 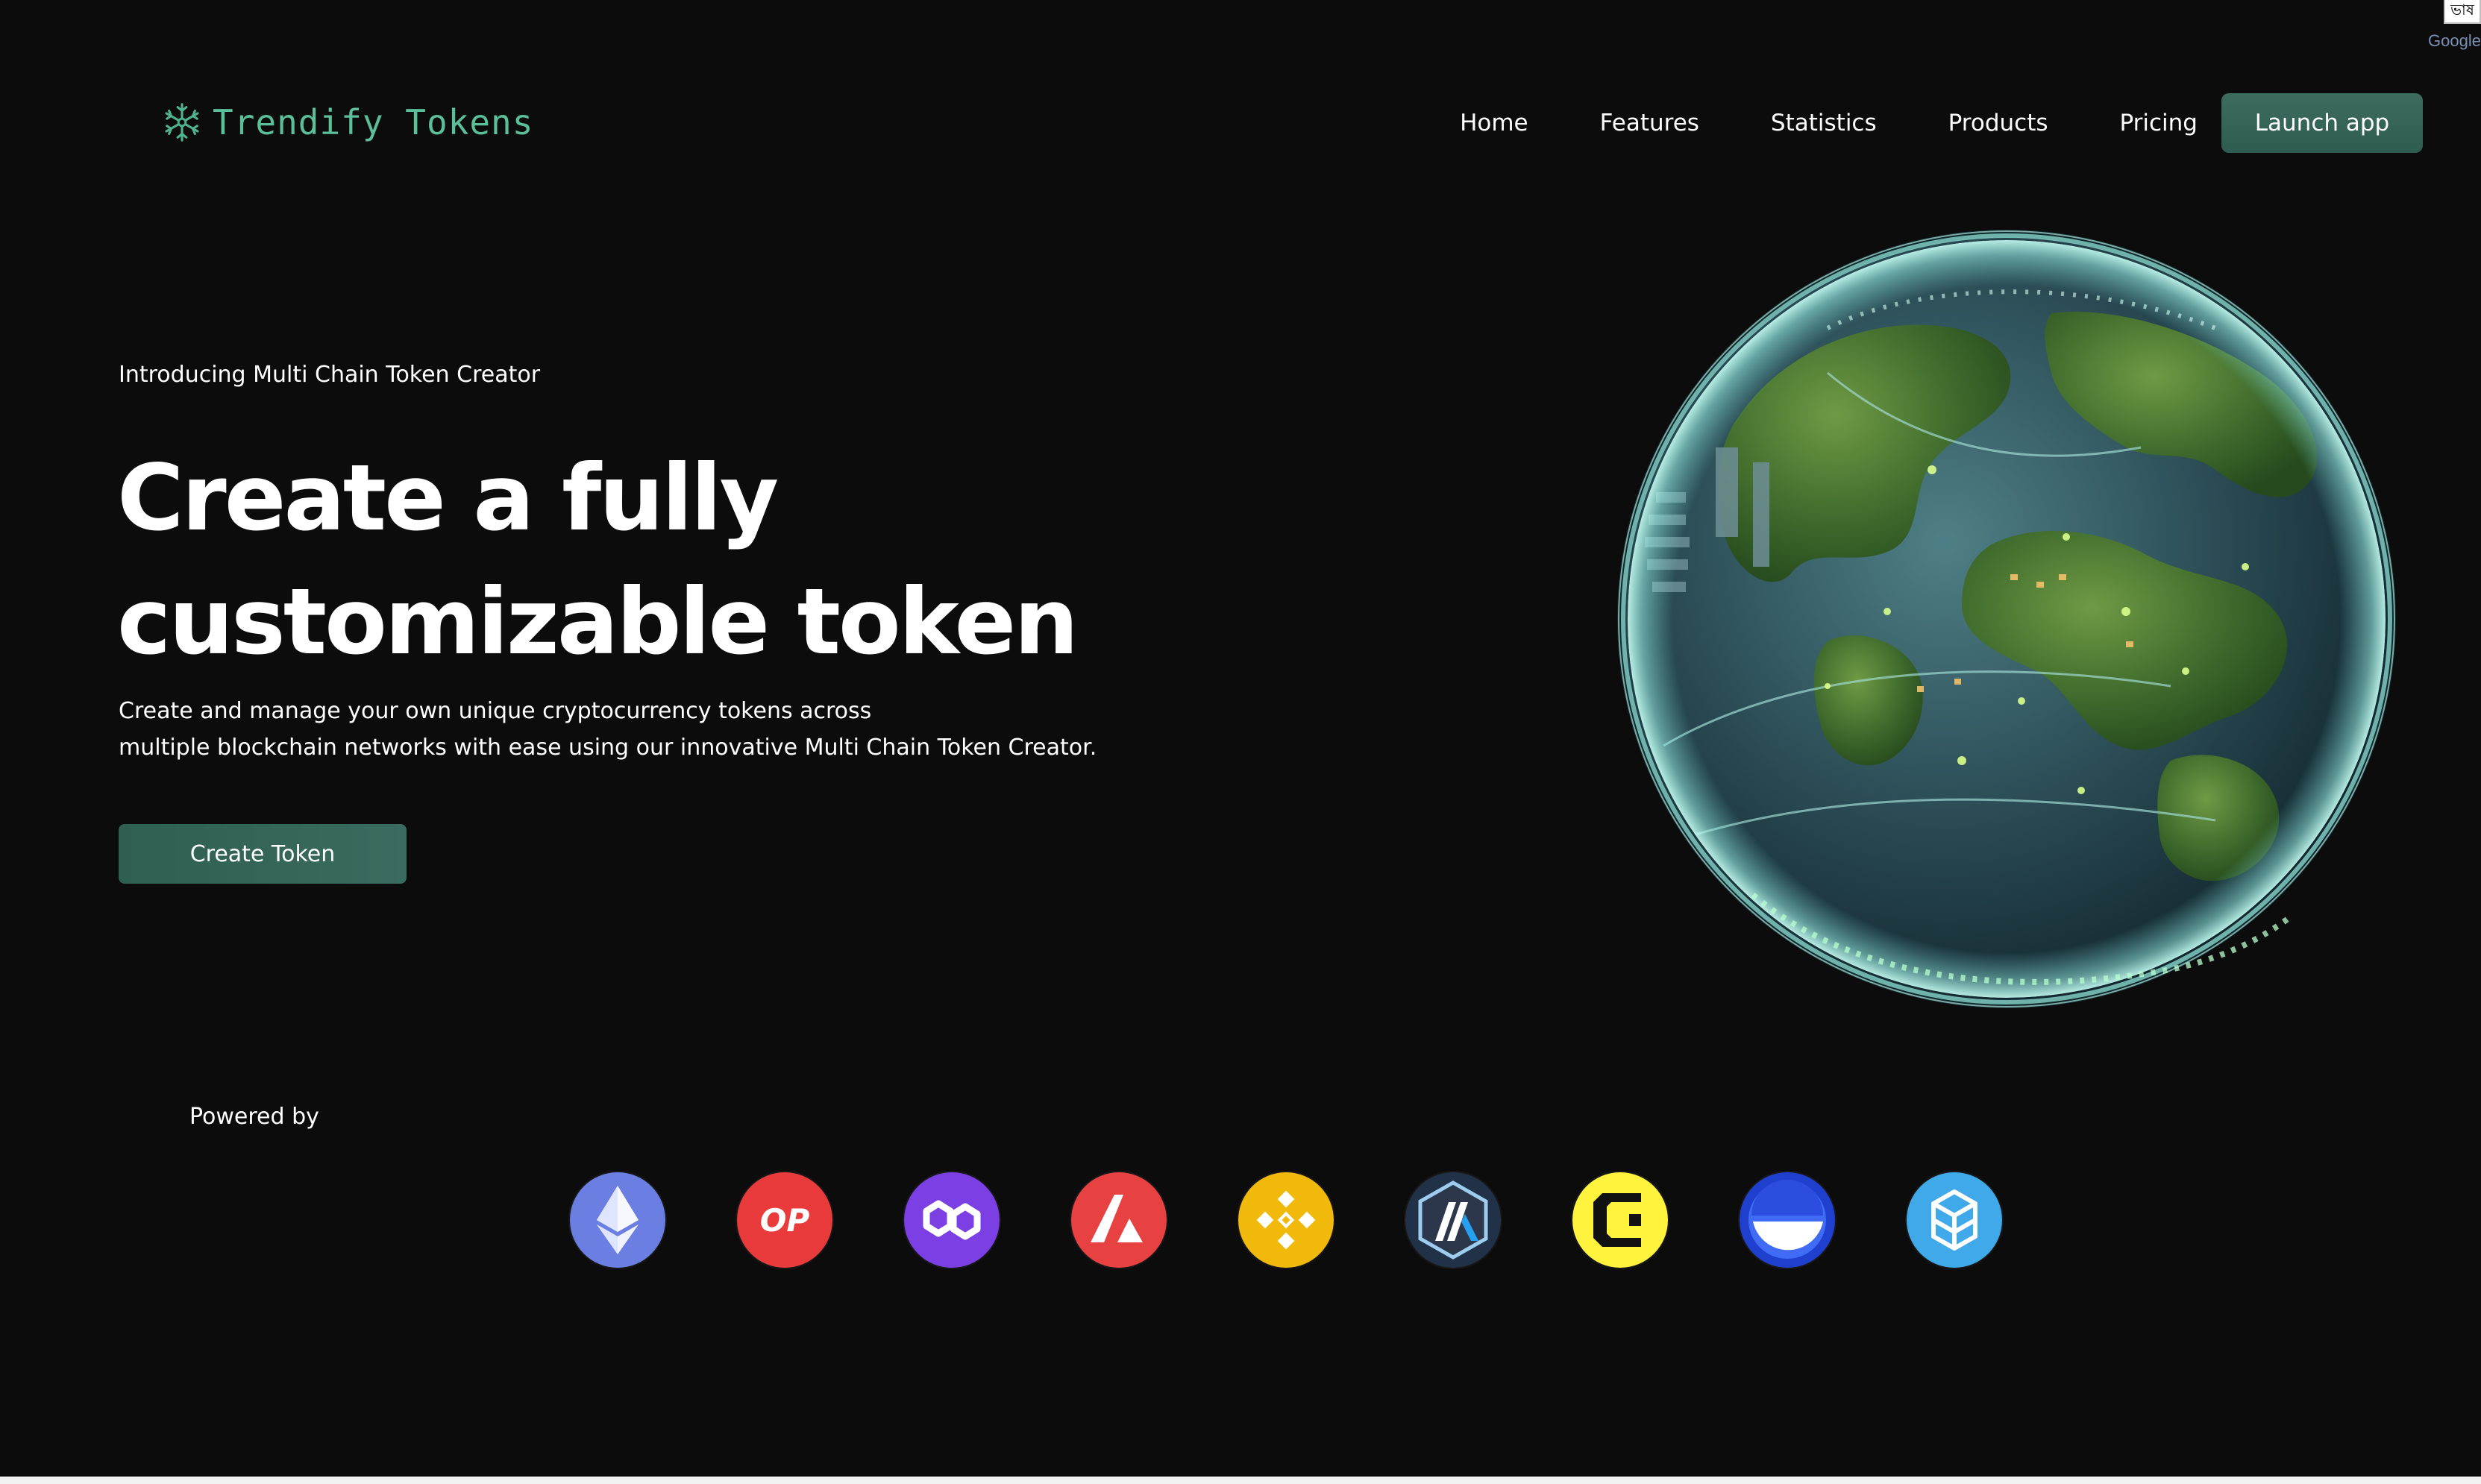 I want to click on powered-by-label: Powered by, so click(x=254, y=1117).